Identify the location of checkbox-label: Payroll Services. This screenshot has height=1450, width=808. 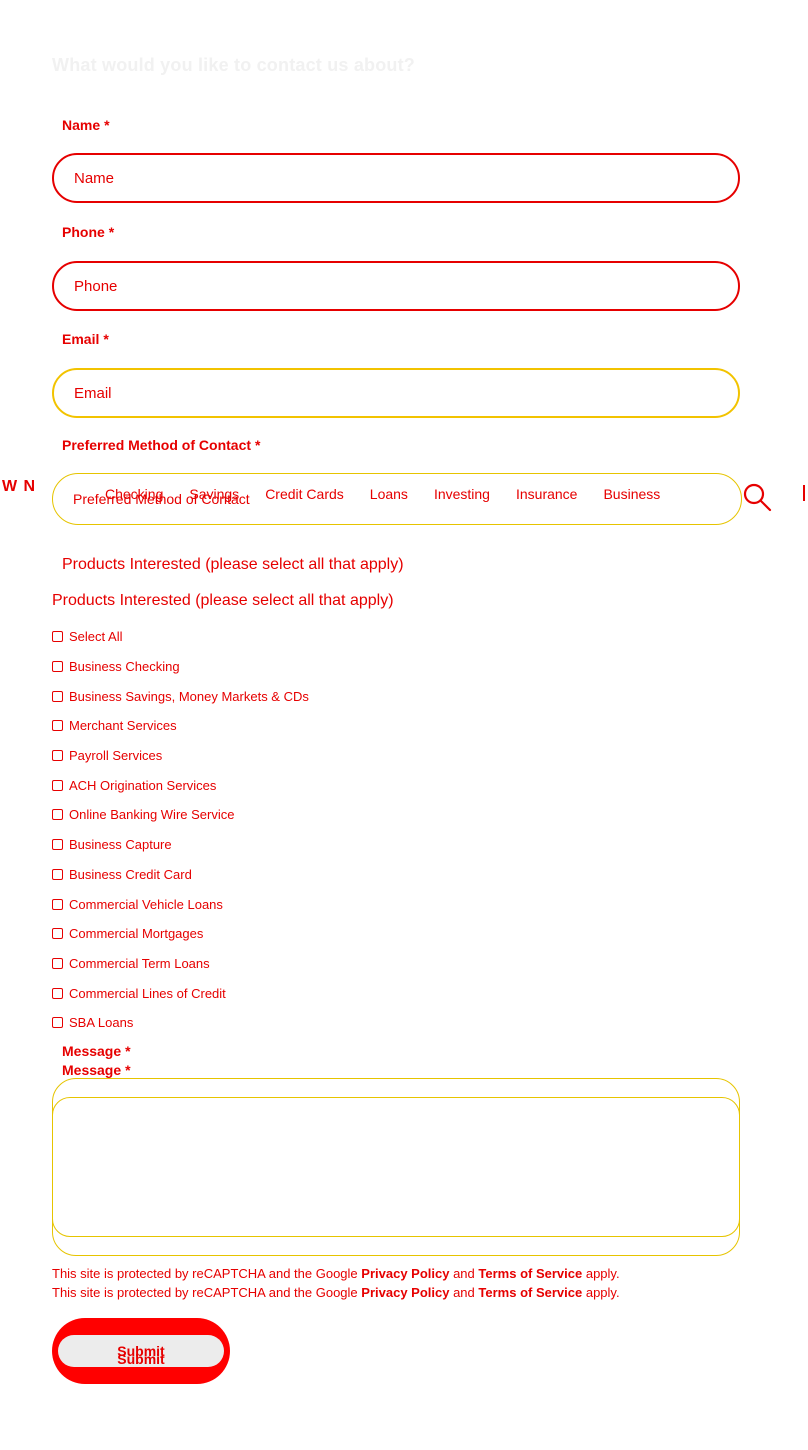
(116, 756).